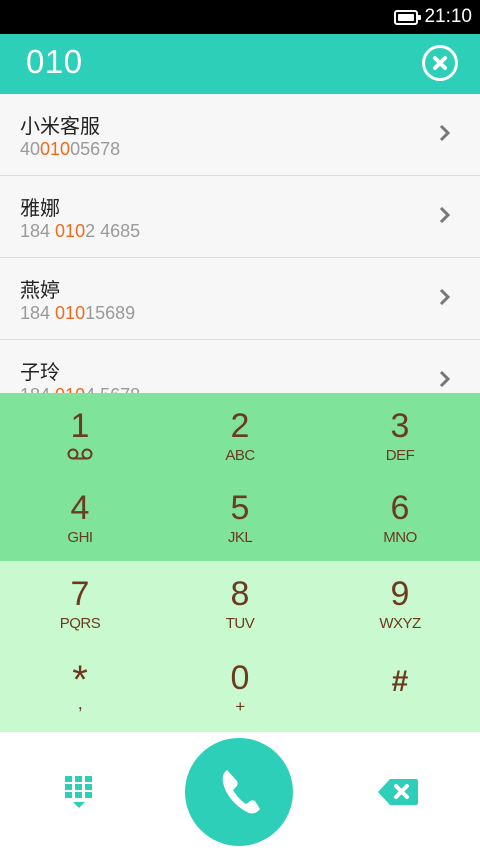 The width and height of the screenshot is (480, 853). Describe the element at coordinates (400, 508) in the screenshot. I see `key-digit: 6` at that location.